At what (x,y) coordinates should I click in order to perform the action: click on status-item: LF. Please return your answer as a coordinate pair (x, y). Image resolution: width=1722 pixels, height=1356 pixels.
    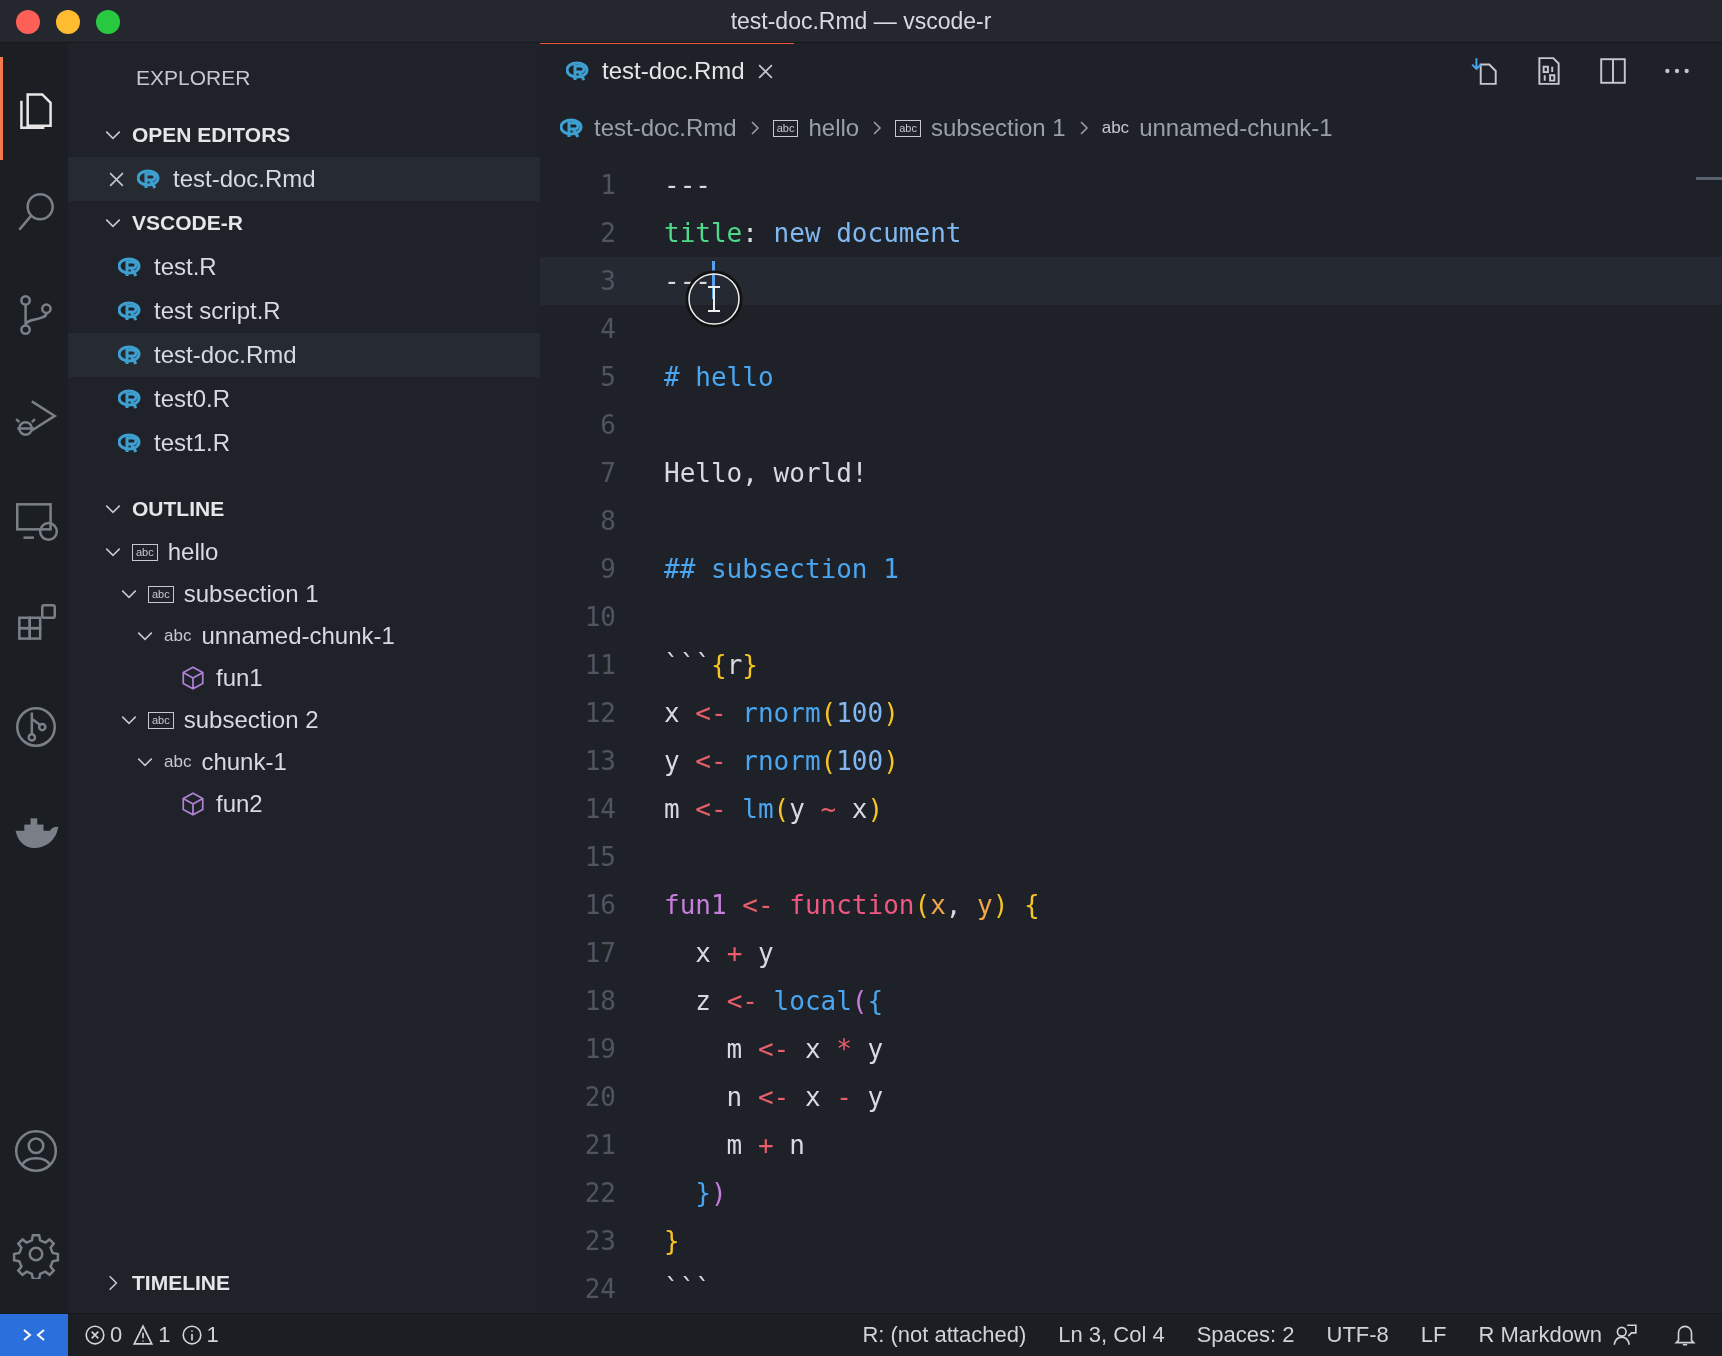
    Looking at the image, I should click on (1433, 1335).